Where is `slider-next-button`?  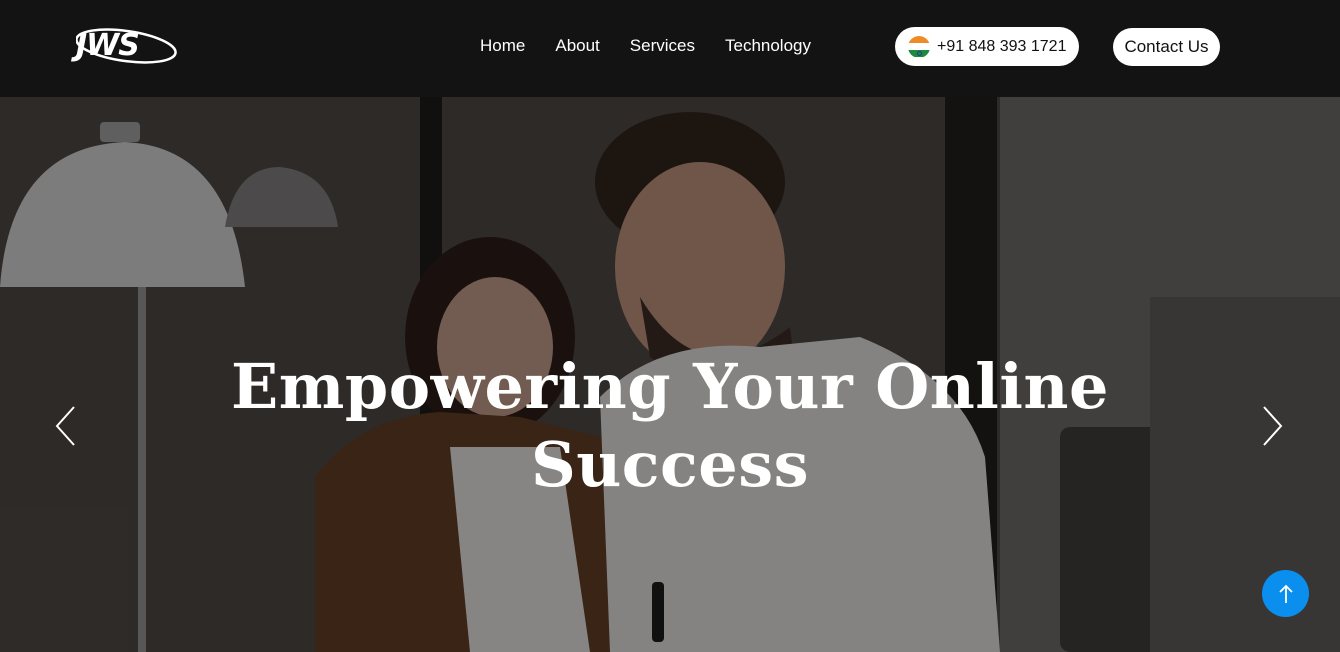 slider-next-button is located at coordinates (1272, 426).